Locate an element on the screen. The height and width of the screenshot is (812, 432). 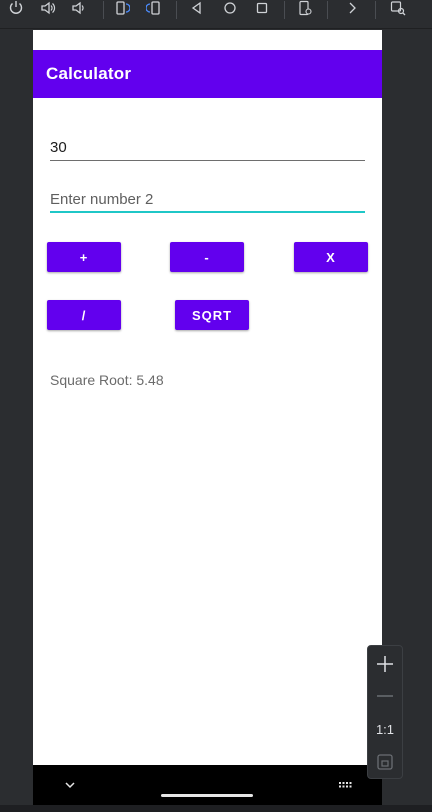
device-settings-icon is located at coordinates (305, 8).